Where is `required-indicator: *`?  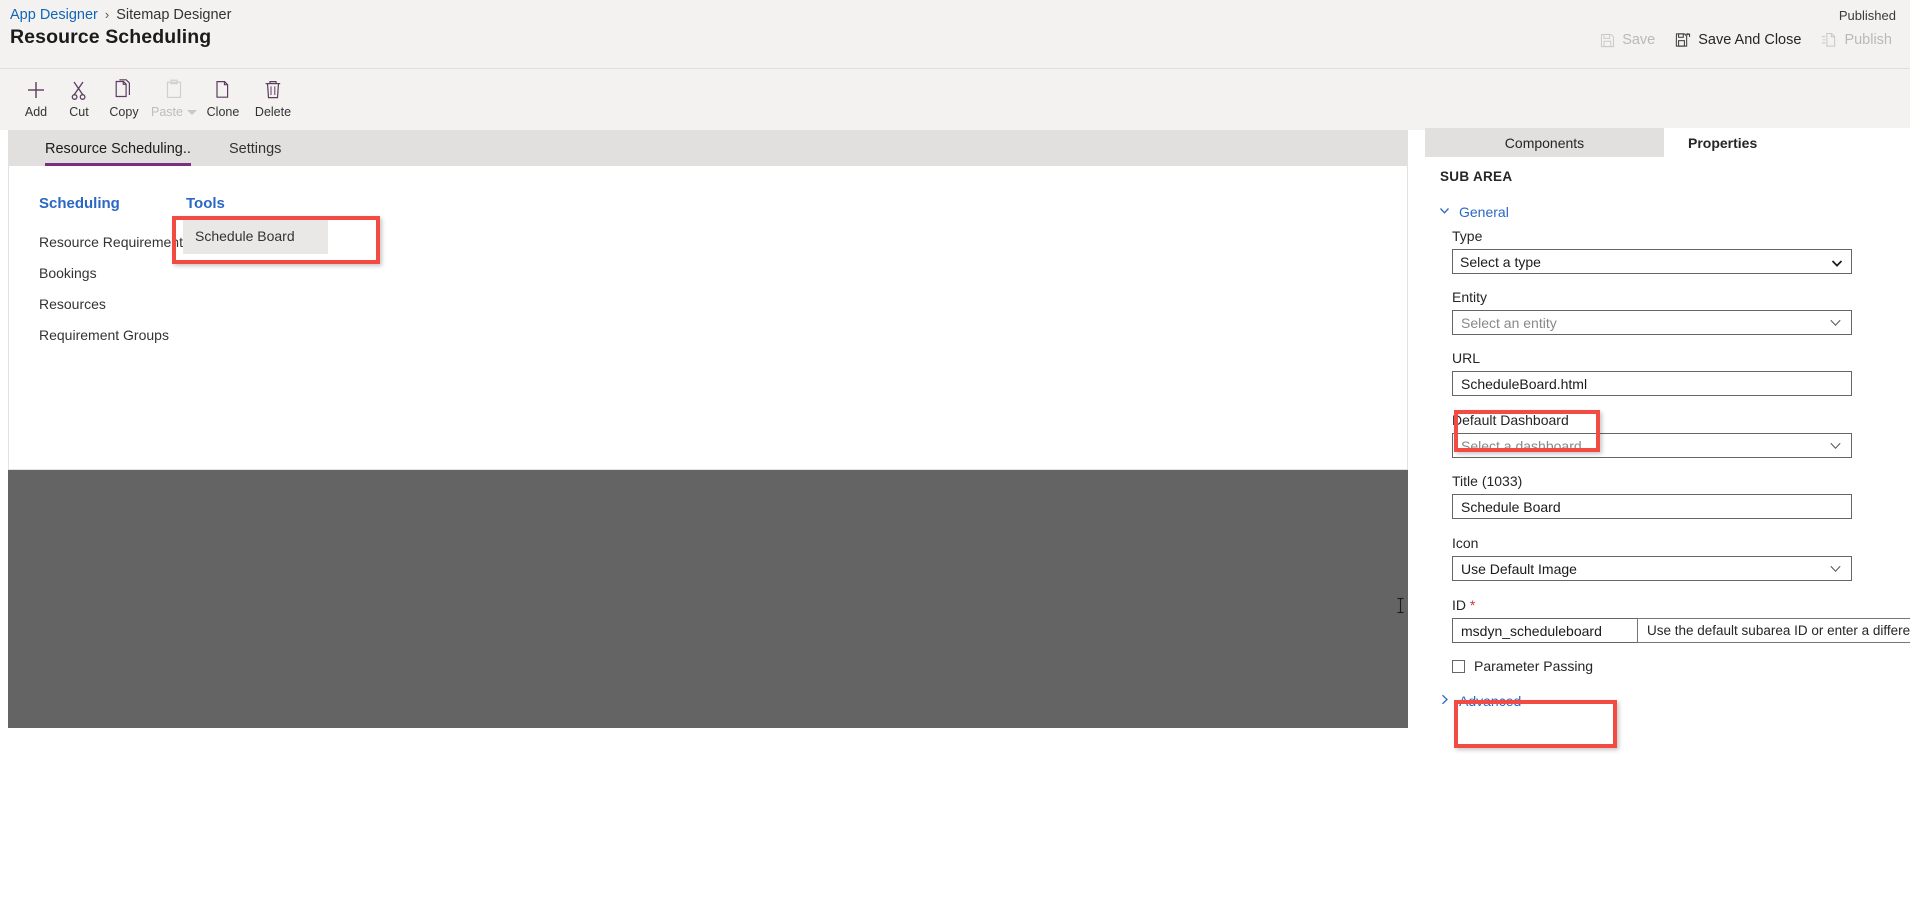
required-indicator: * is located at coordinates (1472, 605).